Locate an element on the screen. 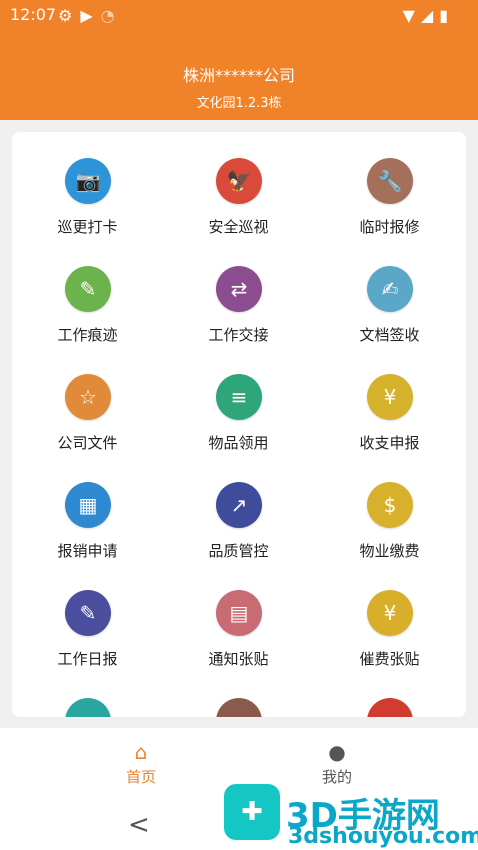 Image resolution: width=478 pixels, height=850 pixels. grid-item-label: 报销申请 is located at coordinates (87, 551).